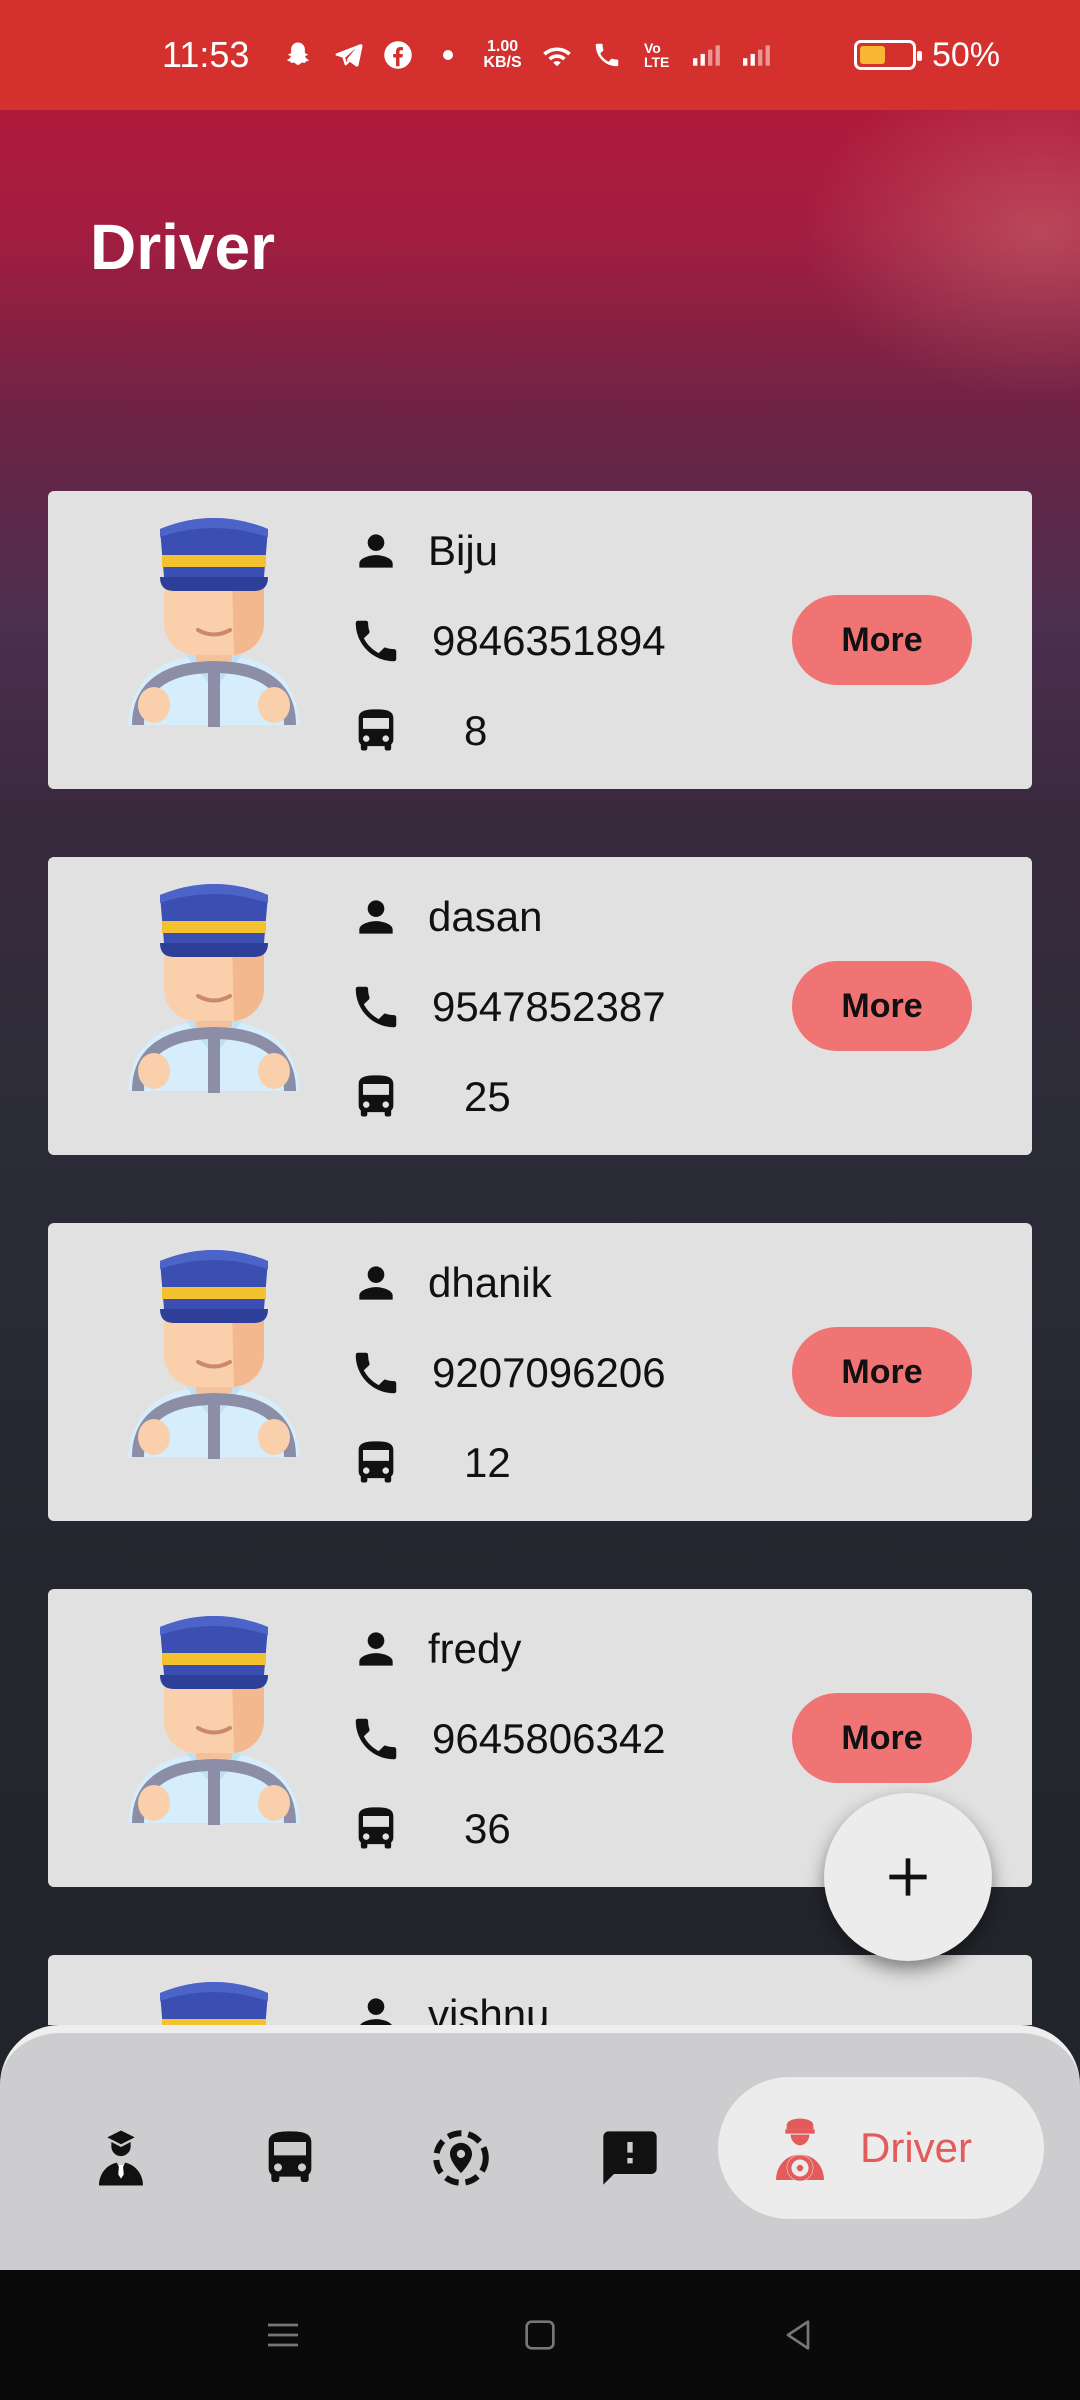  What do you see at coordinates (429, 1097) in the screenshot?
I see `driver-bus-row: 25` at bounding box center [429, 1097].